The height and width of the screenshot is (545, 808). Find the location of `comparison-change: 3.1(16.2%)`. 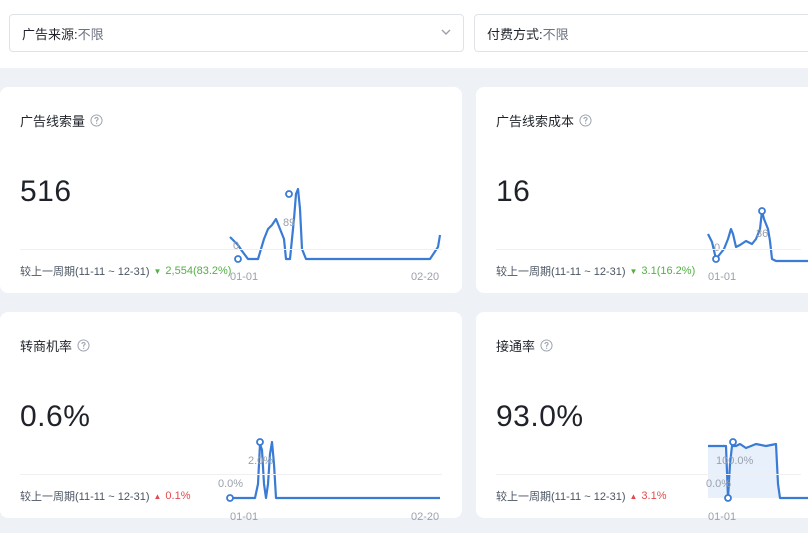

comparison-change: 3.1(16.2%) is located at coordinates (668, 271).